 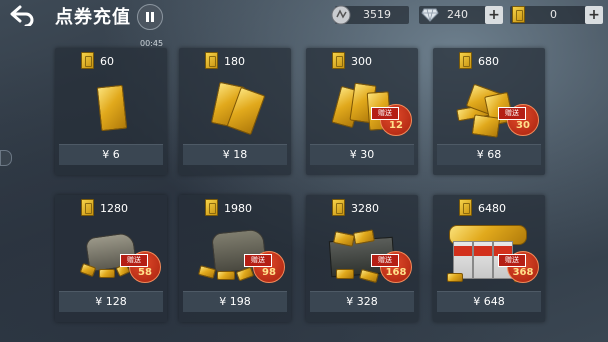 What do you see at coordinates (489, 258) in the screenshot?
I see `package-card-6480: 6480 赠送 368 ¥ 648` at bounding box center [489, 258].